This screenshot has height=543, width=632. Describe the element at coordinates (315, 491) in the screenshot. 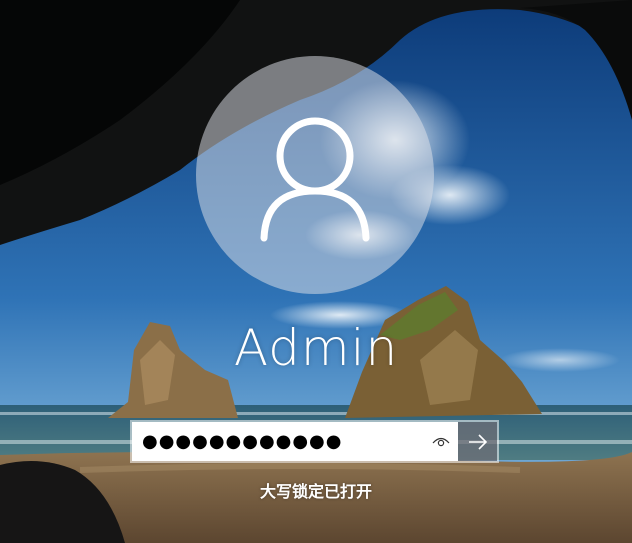

I see `caps-lock-warning: 大写锁定已打开` at that location.